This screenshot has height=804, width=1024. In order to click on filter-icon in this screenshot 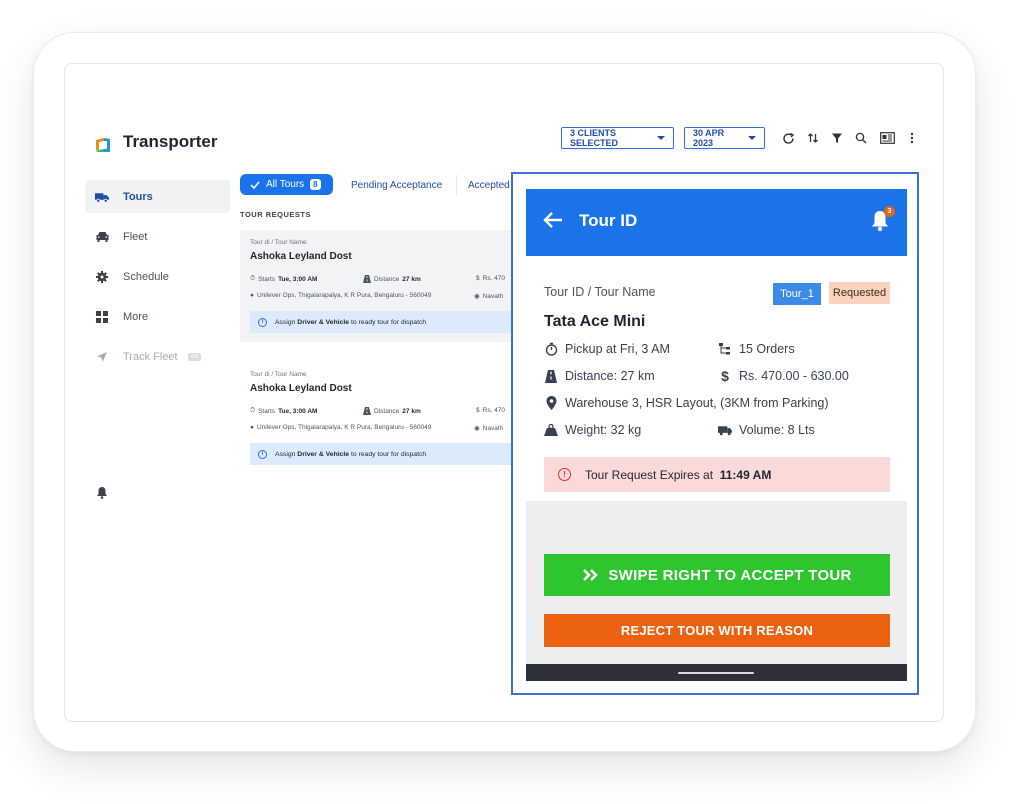, I will do `click(837, 138)`.